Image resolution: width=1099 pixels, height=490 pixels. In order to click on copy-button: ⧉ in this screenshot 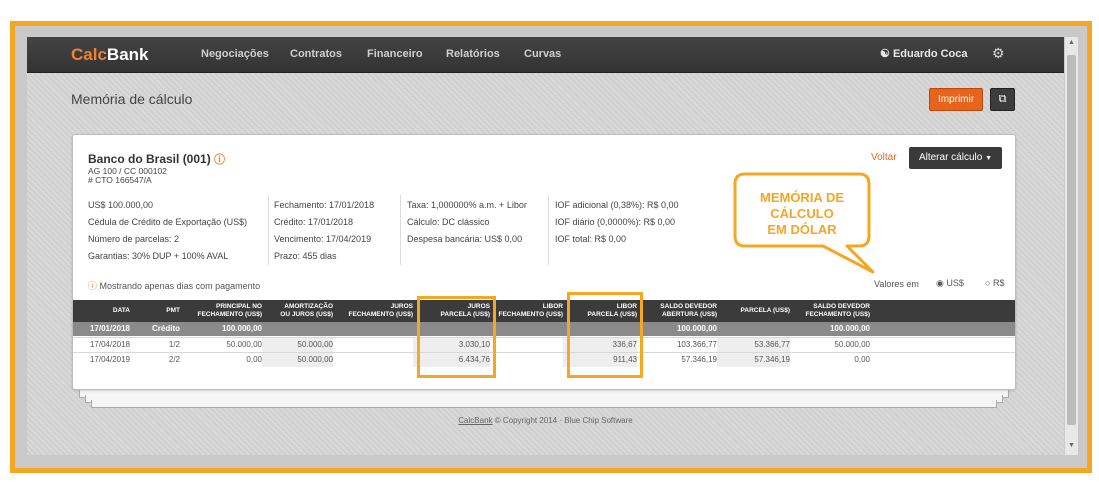, I will do `click(1002, 99)`.